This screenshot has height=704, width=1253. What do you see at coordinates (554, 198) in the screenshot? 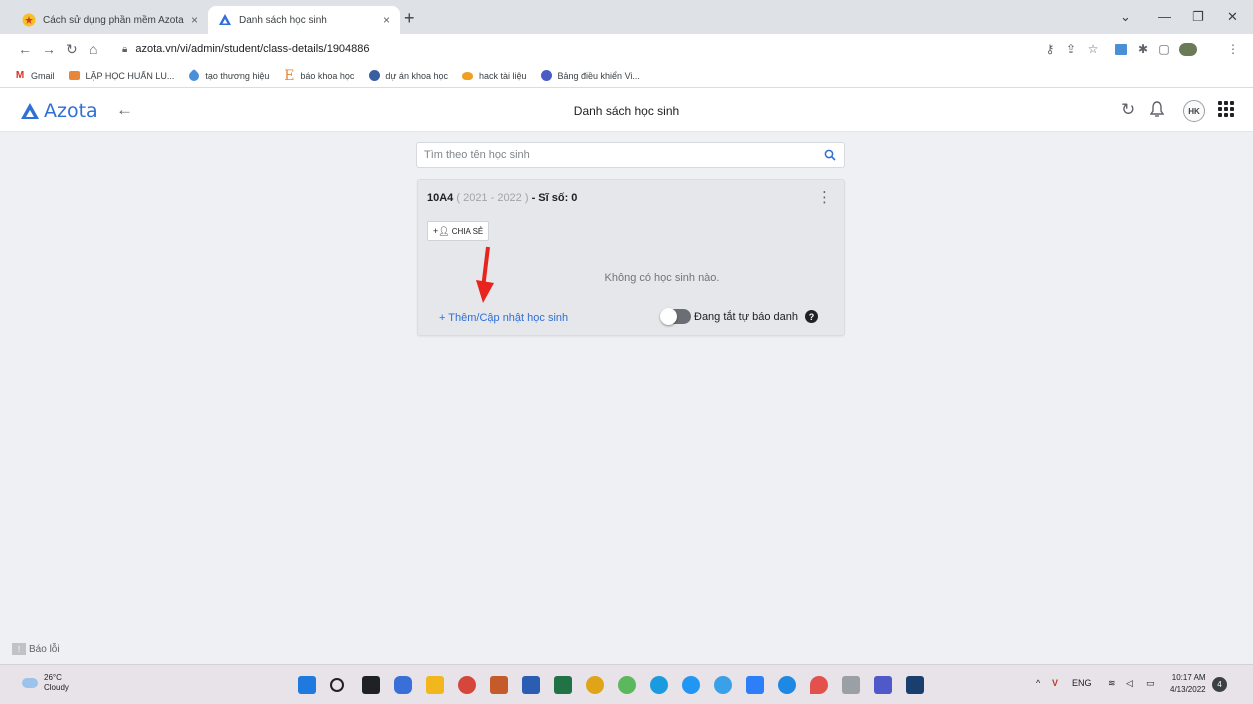
I see `student-count: - Sĩ số: 0` at bounding box center [554, 198].